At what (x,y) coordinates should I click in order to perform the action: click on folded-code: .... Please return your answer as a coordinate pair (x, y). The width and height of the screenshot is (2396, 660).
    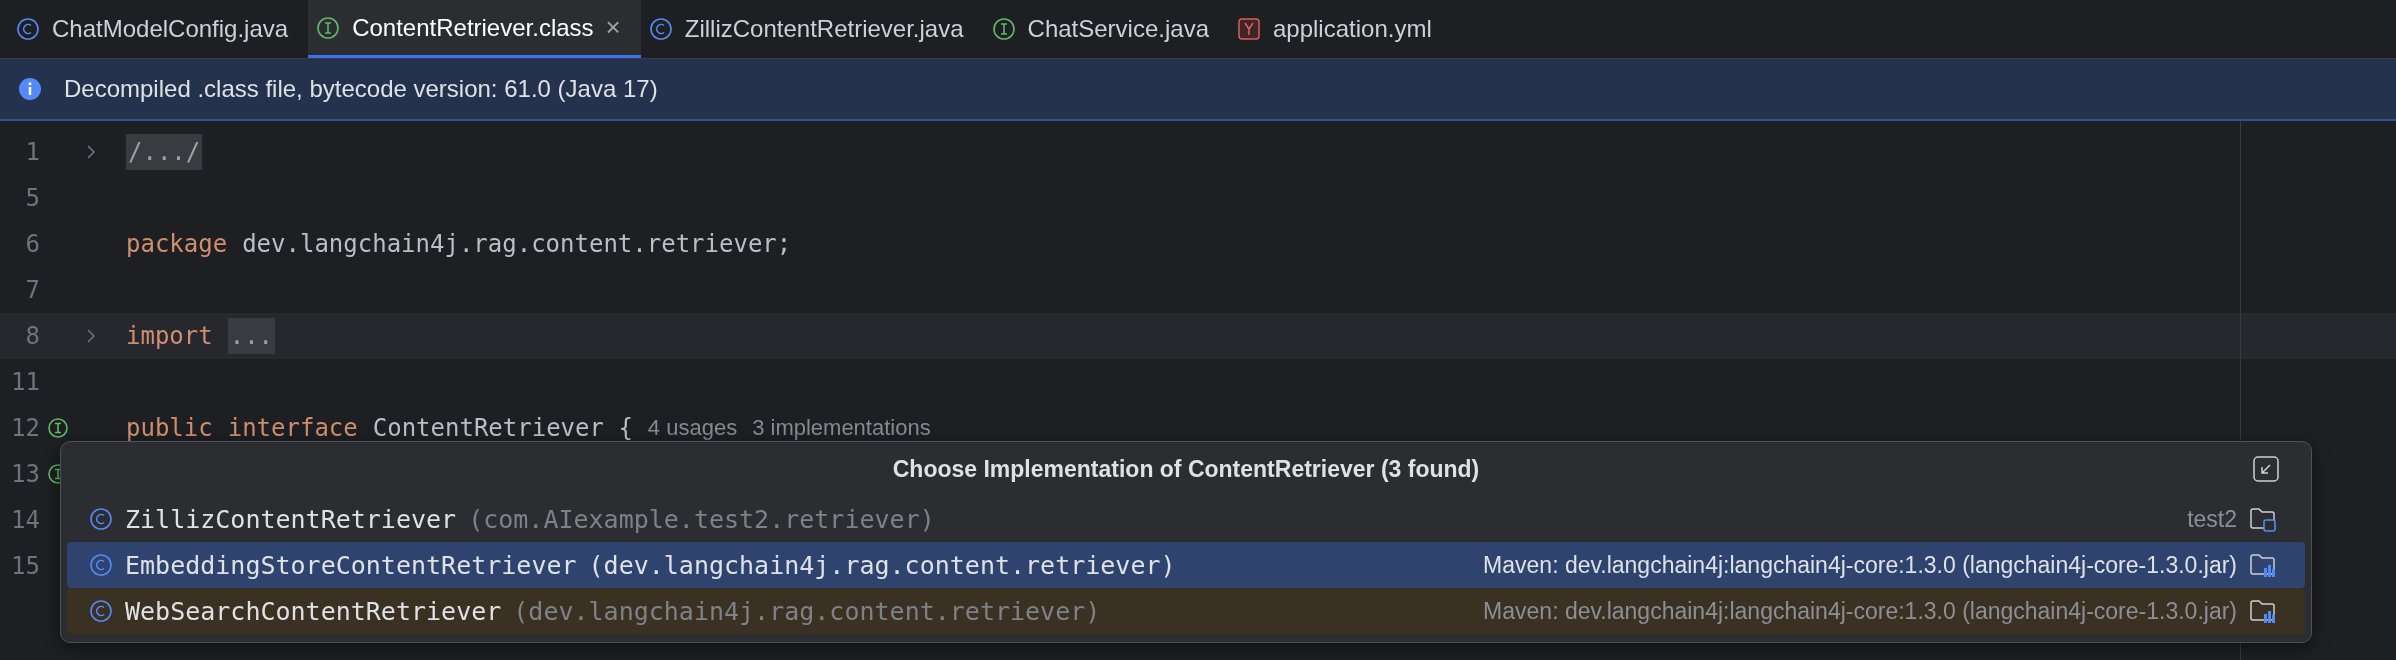
    Looking at the image, I should click on (251, 336).